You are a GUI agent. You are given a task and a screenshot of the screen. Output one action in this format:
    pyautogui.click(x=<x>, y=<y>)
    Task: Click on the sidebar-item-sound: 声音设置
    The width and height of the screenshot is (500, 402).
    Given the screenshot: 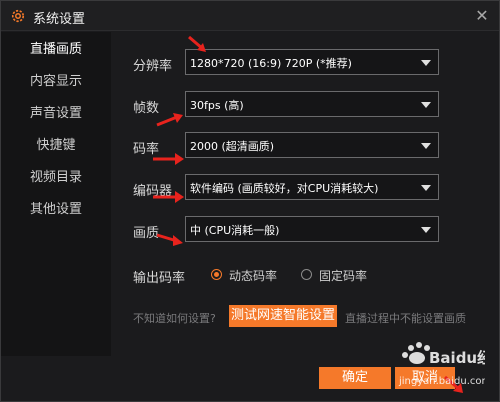 What is the action you would take?
    pyautogui.click(x=56, y=114)
    